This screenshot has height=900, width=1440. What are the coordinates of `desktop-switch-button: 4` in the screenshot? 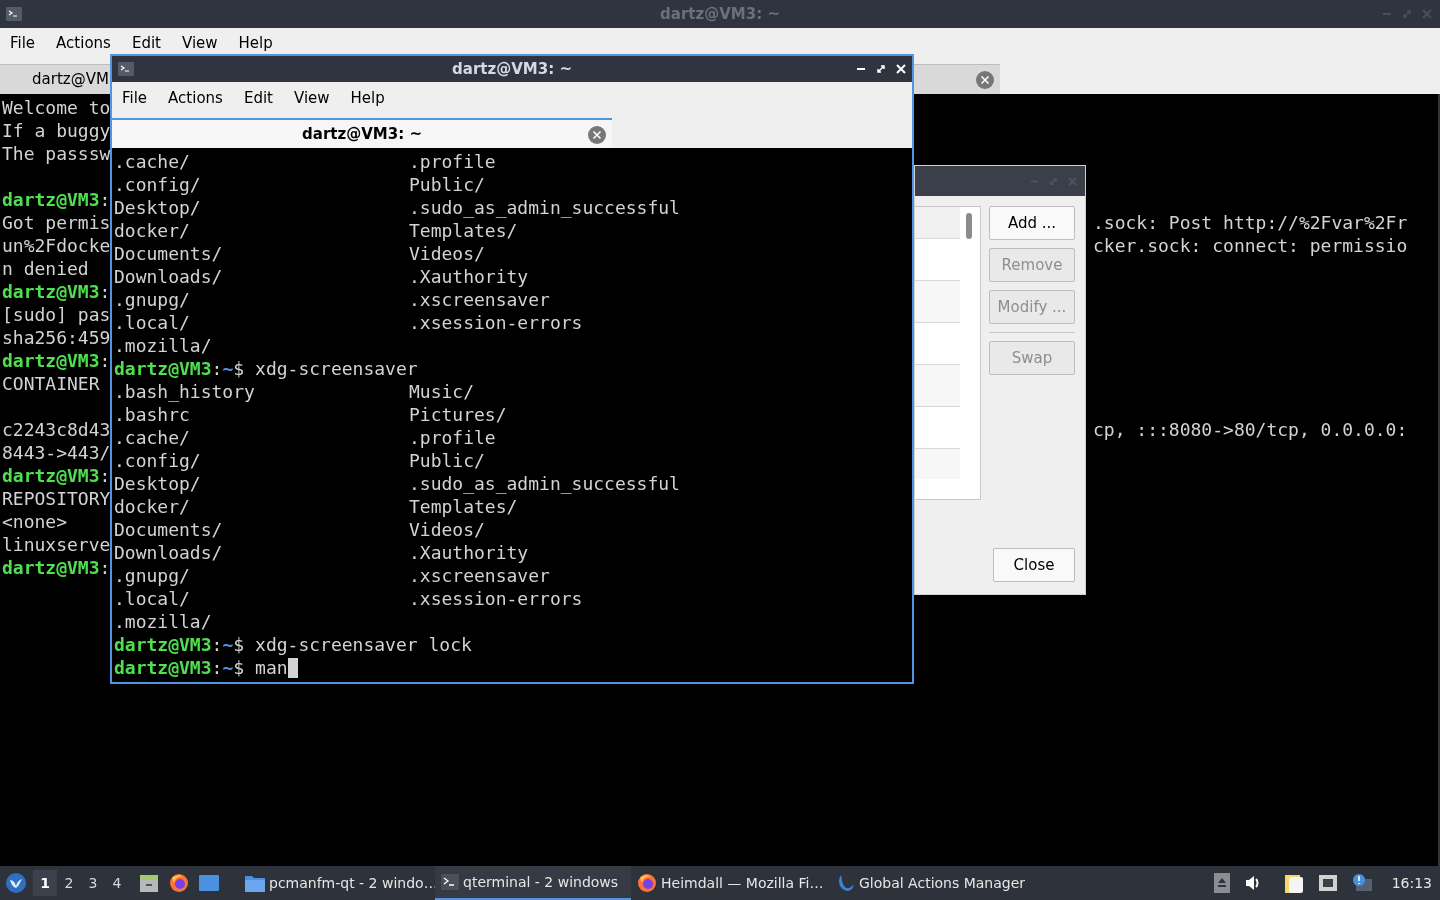 It's located at (117, 883).